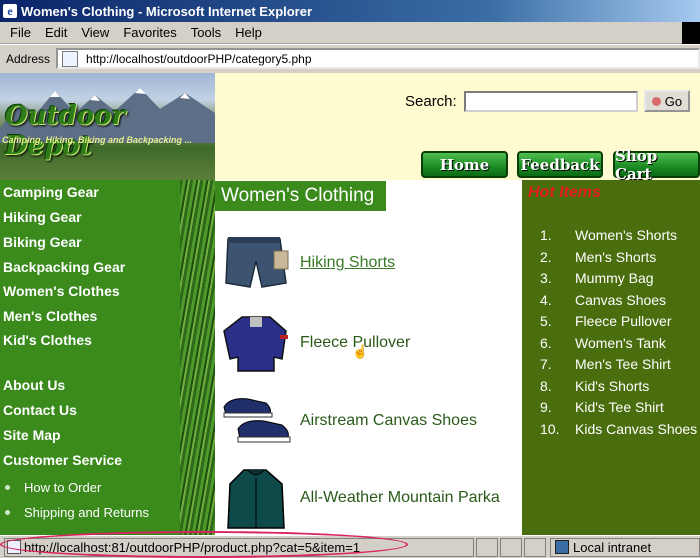 The height and width of the screenshot is (558, 700). What do you see at coordinates (623, 364) in the screenshot?
I see `hot-item-label: Men's Tee Shirt` at bounding box center [623, 364].